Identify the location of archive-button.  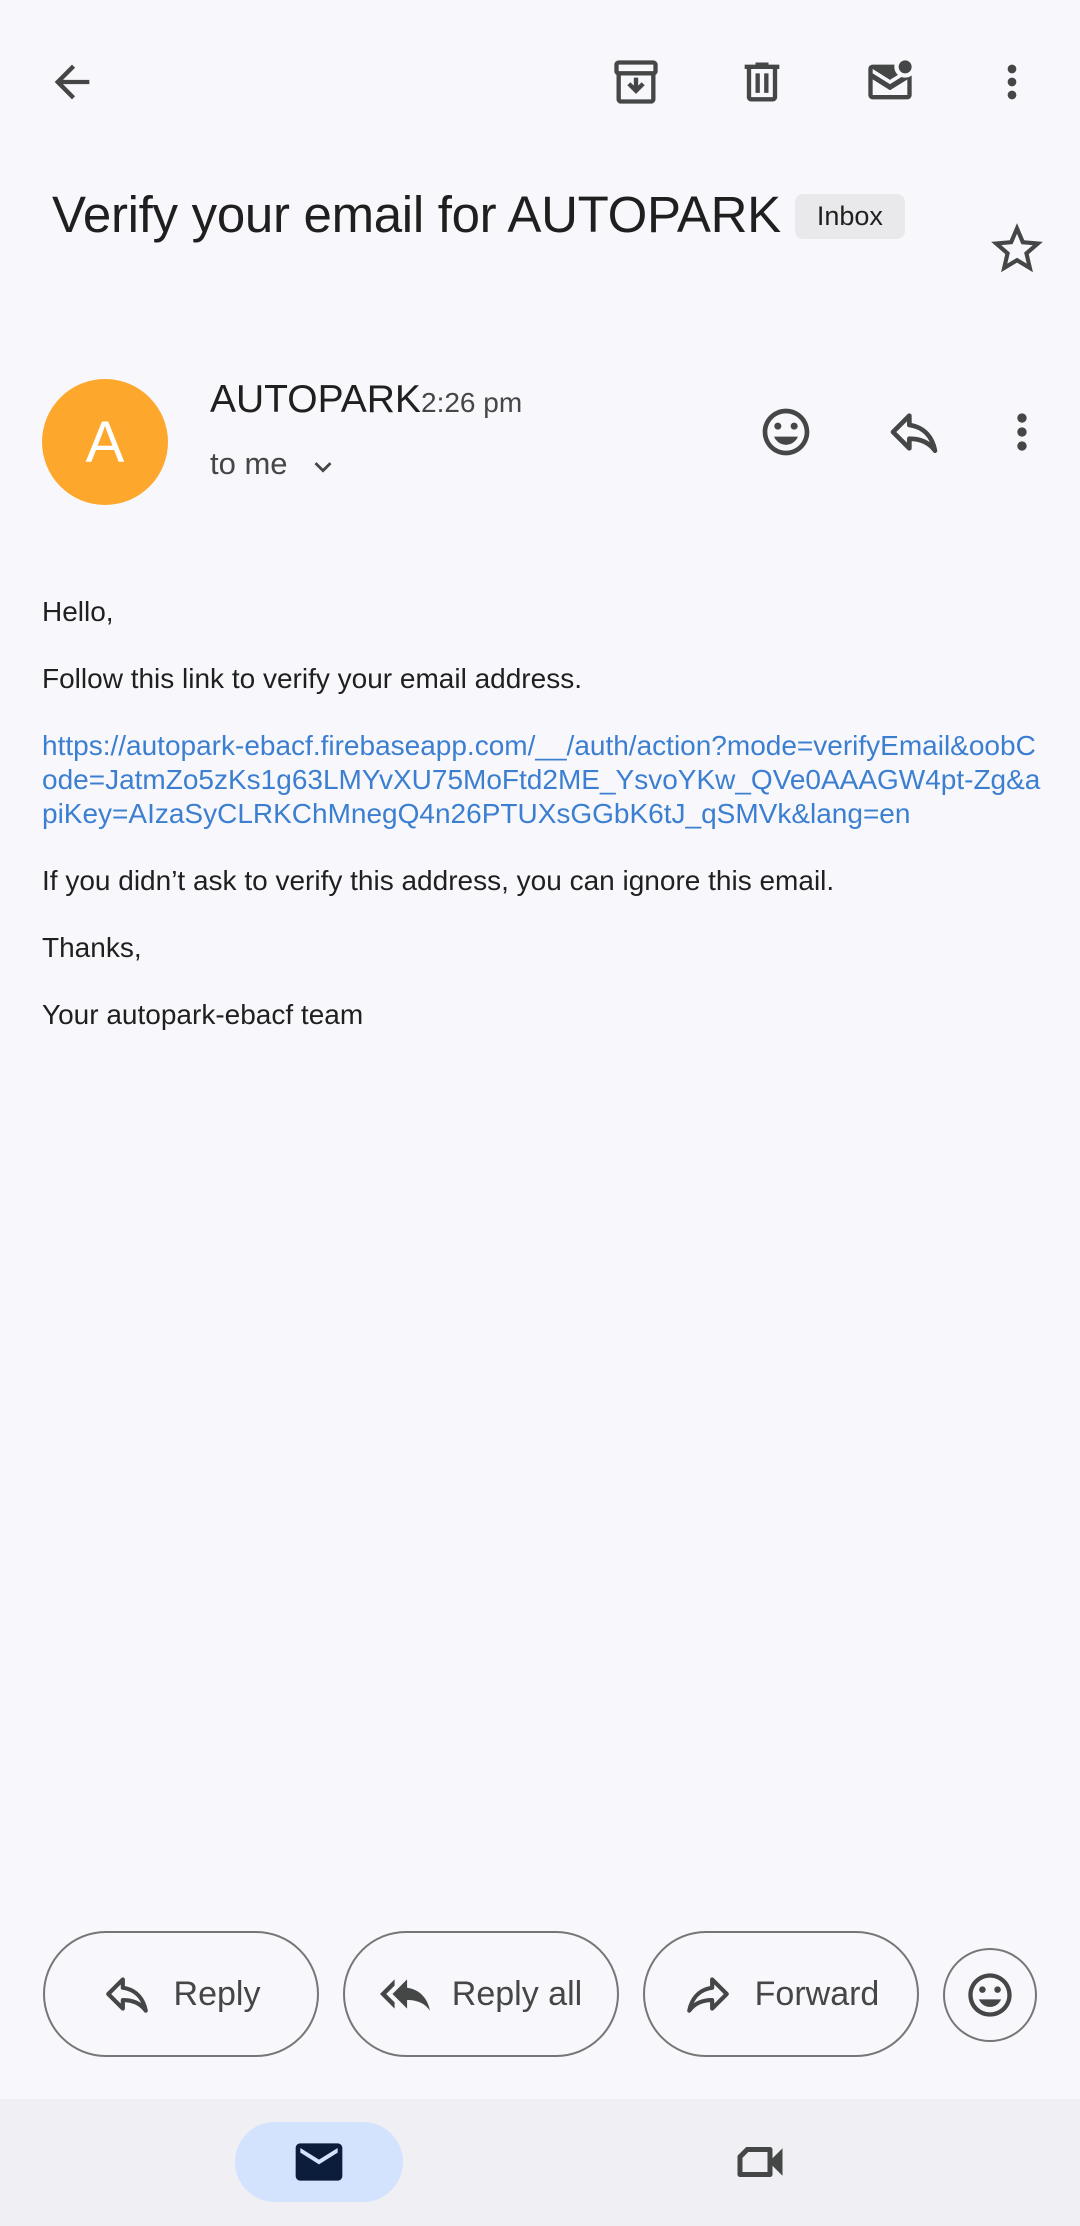
(636, 82).